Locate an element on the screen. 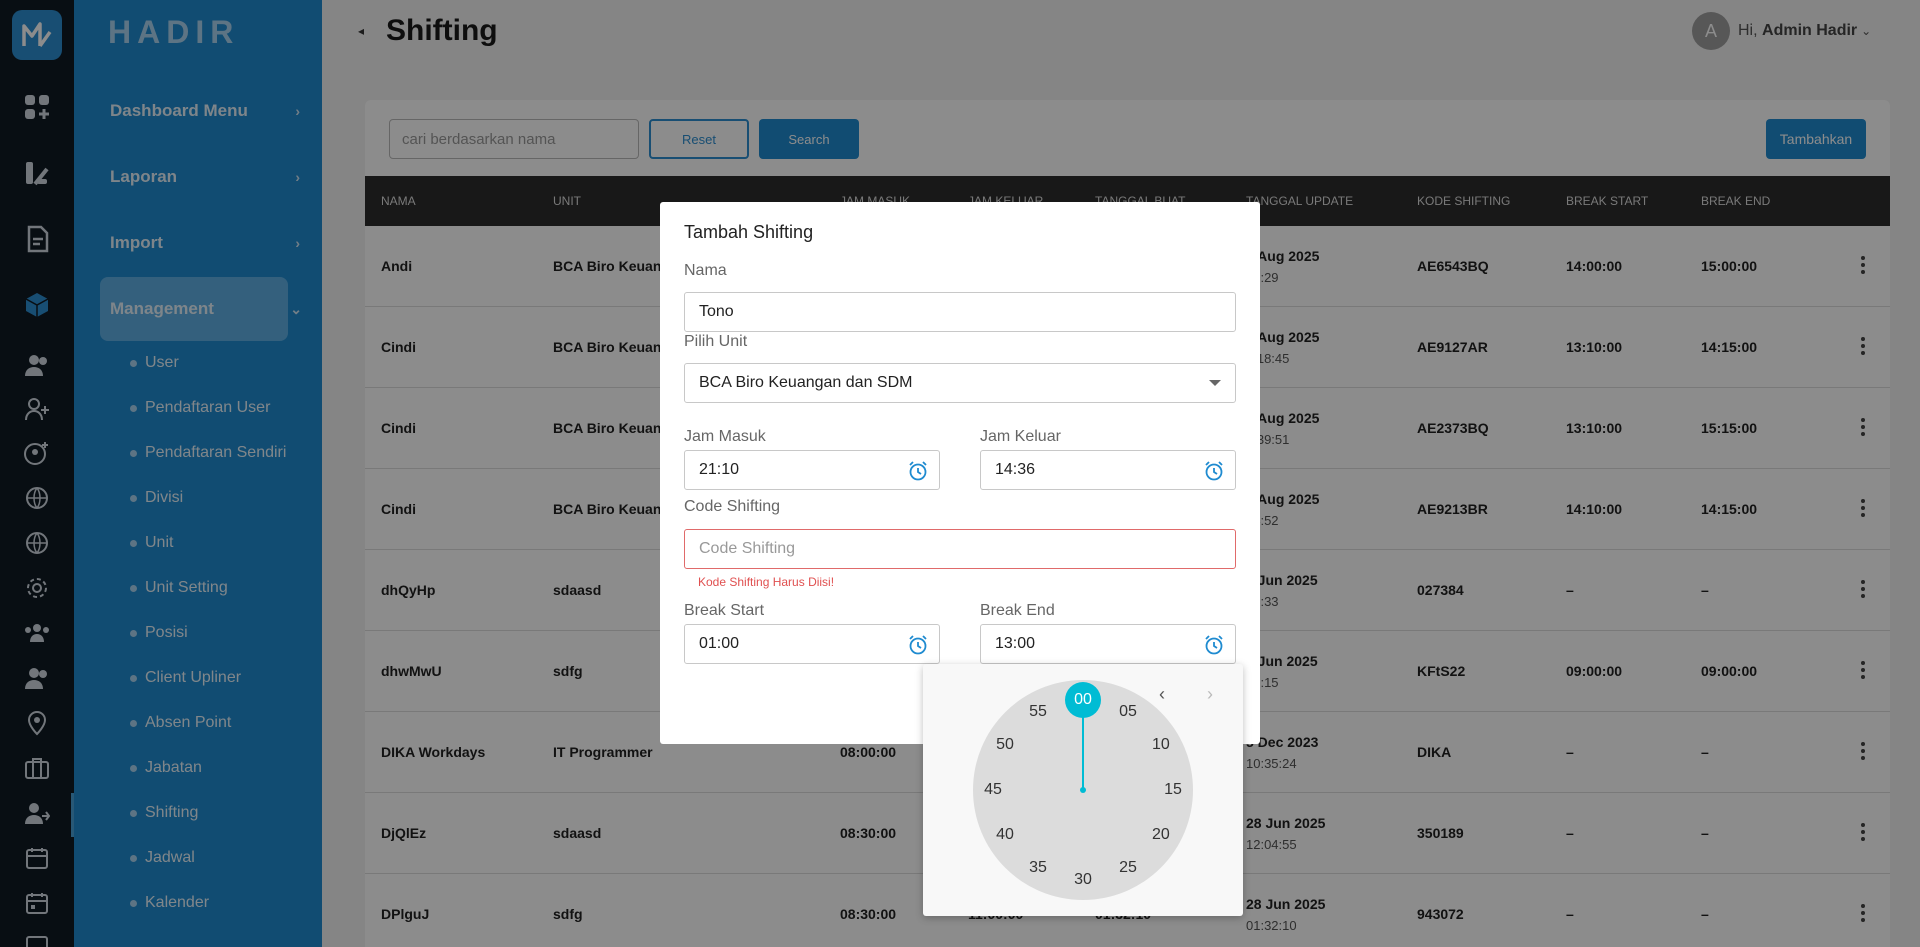  break-start-field: 01:00 is located at coordinates (812, 644).